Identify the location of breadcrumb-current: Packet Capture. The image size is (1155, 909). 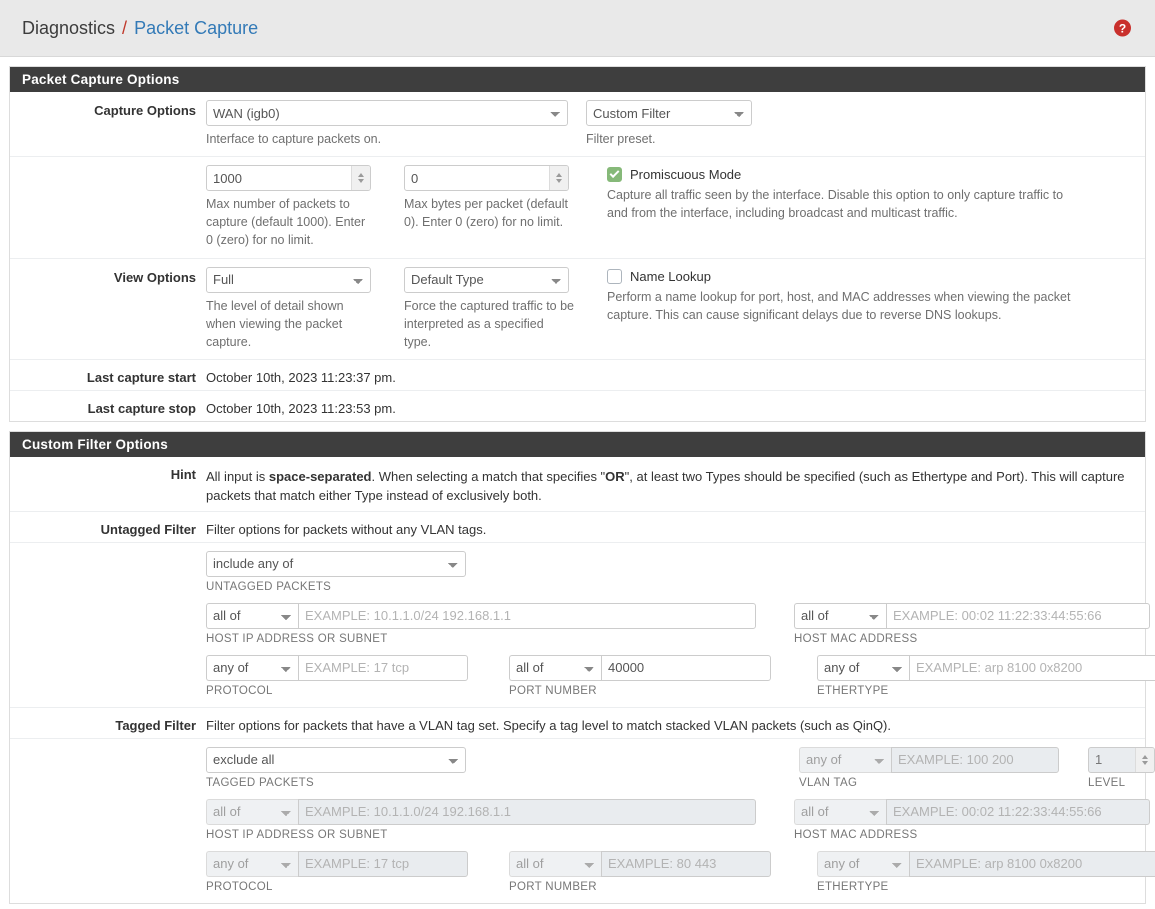
(196, 28).